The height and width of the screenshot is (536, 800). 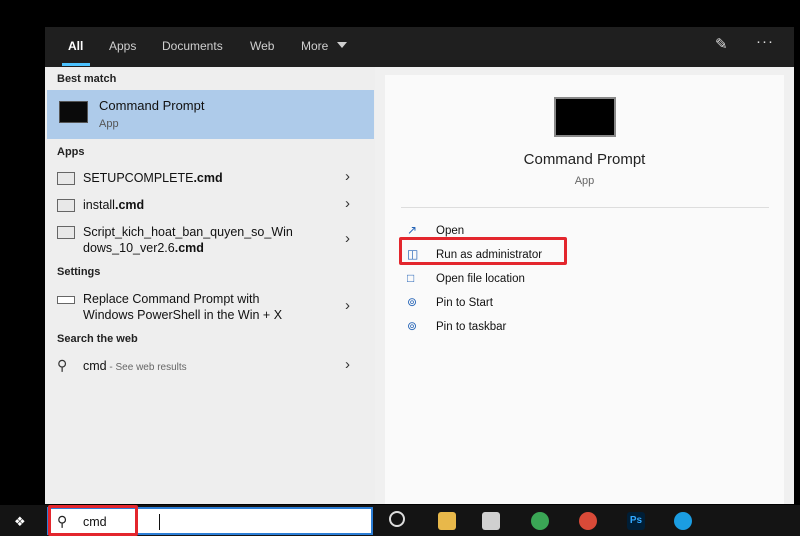 I want to click on list-item: SETUPCOMPLETE.cmd ›, so click(x=210, y=179).